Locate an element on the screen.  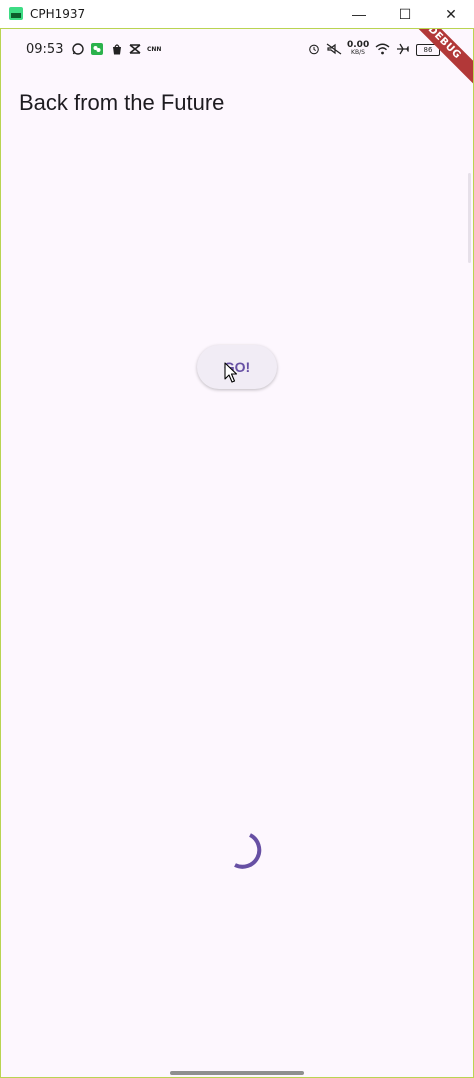
mute-icon is located at coordinates (334, 49).